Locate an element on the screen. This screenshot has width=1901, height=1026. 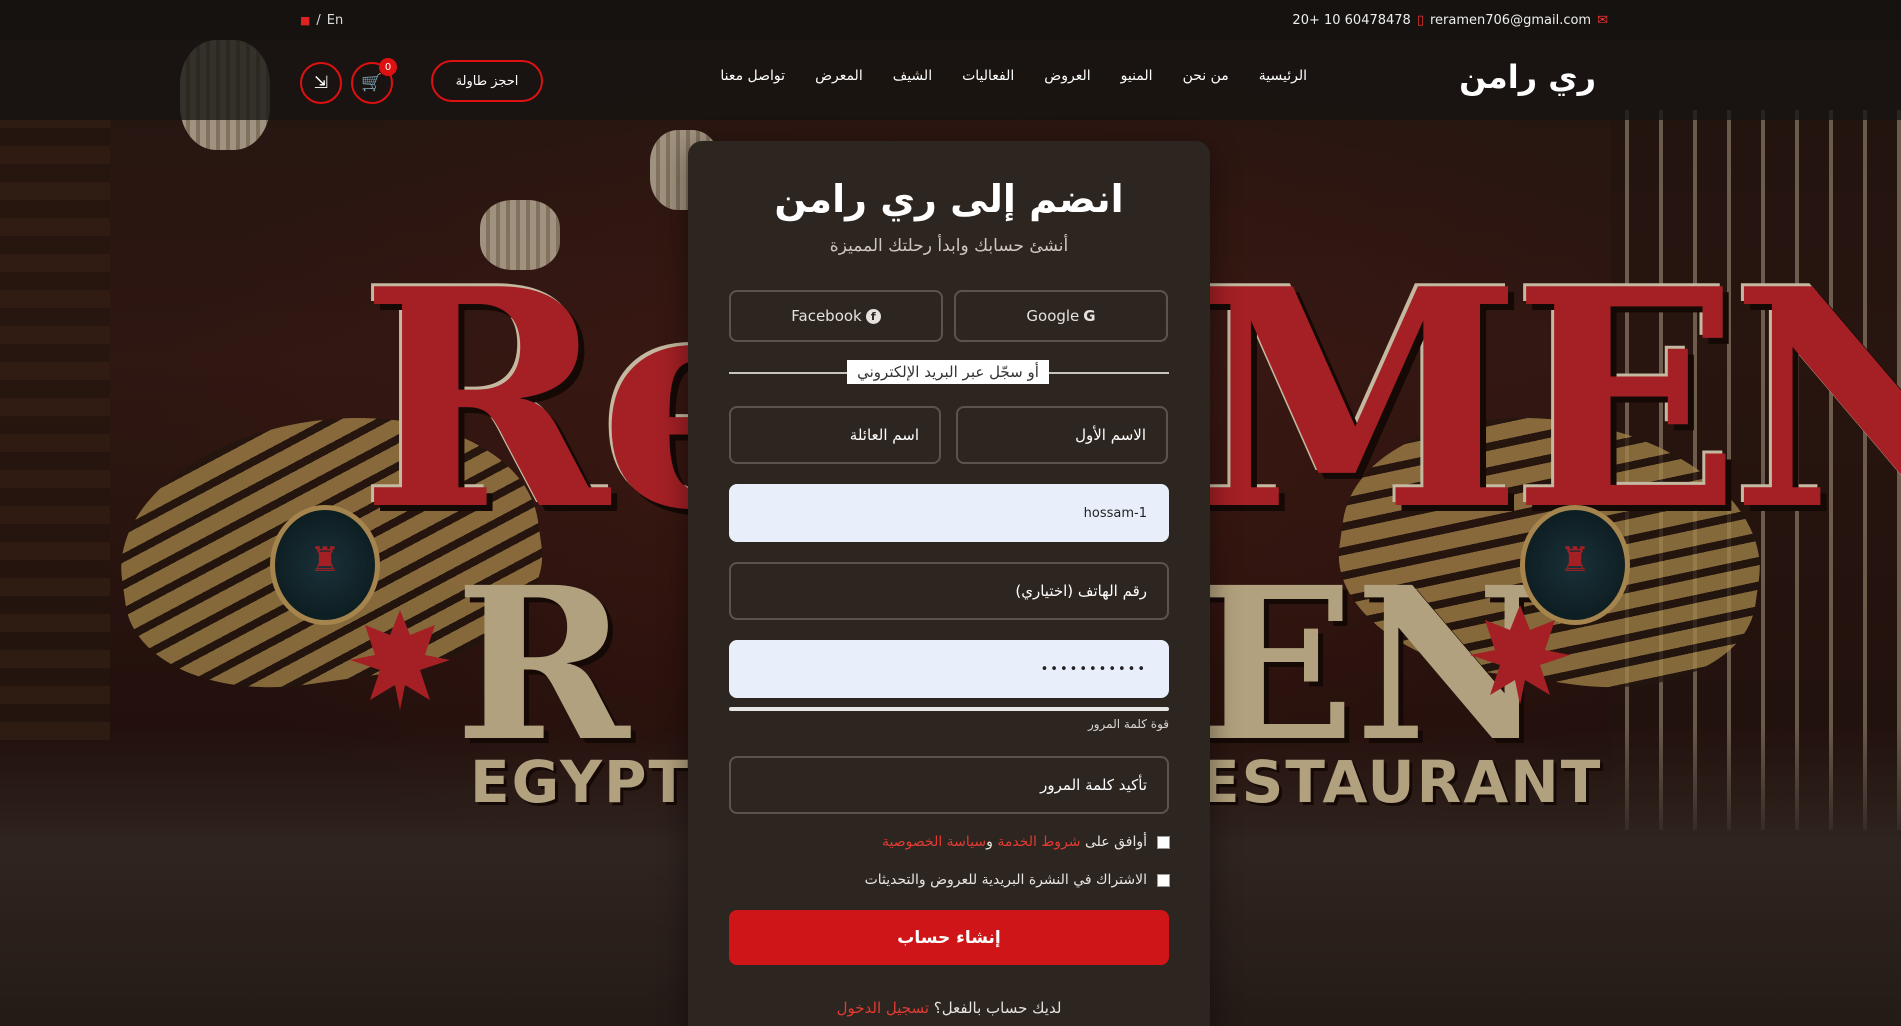
password-strength-label: قوة كلمة المرور is located at coordinates (1128, 724).